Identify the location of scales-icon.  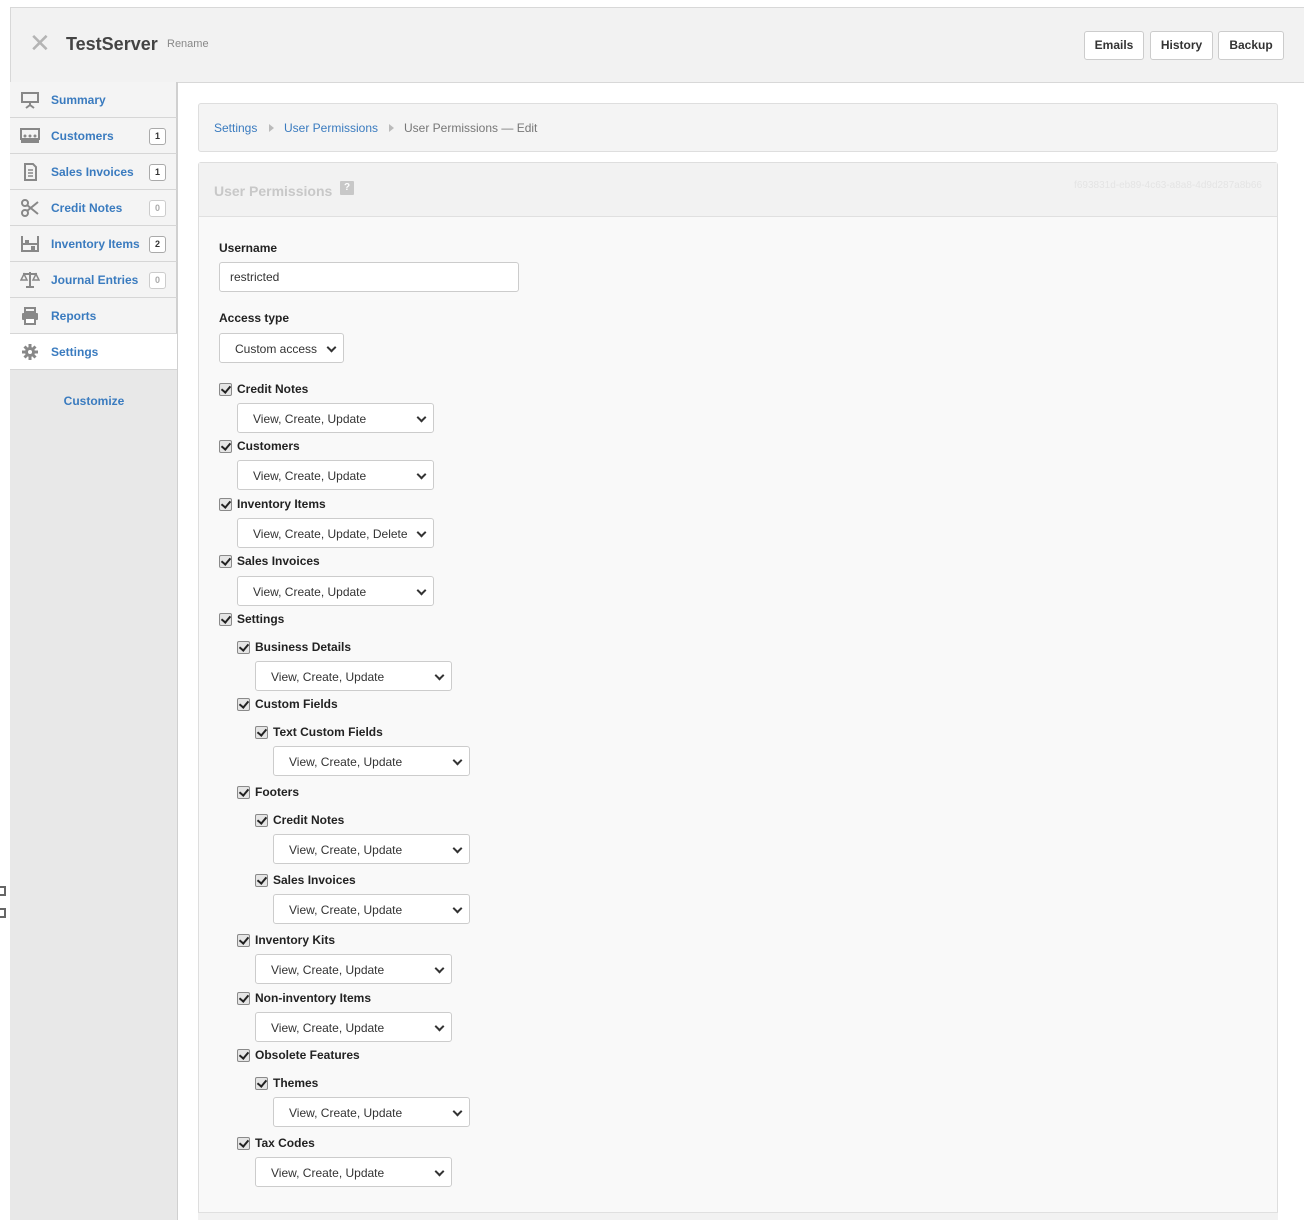
(30, 280).